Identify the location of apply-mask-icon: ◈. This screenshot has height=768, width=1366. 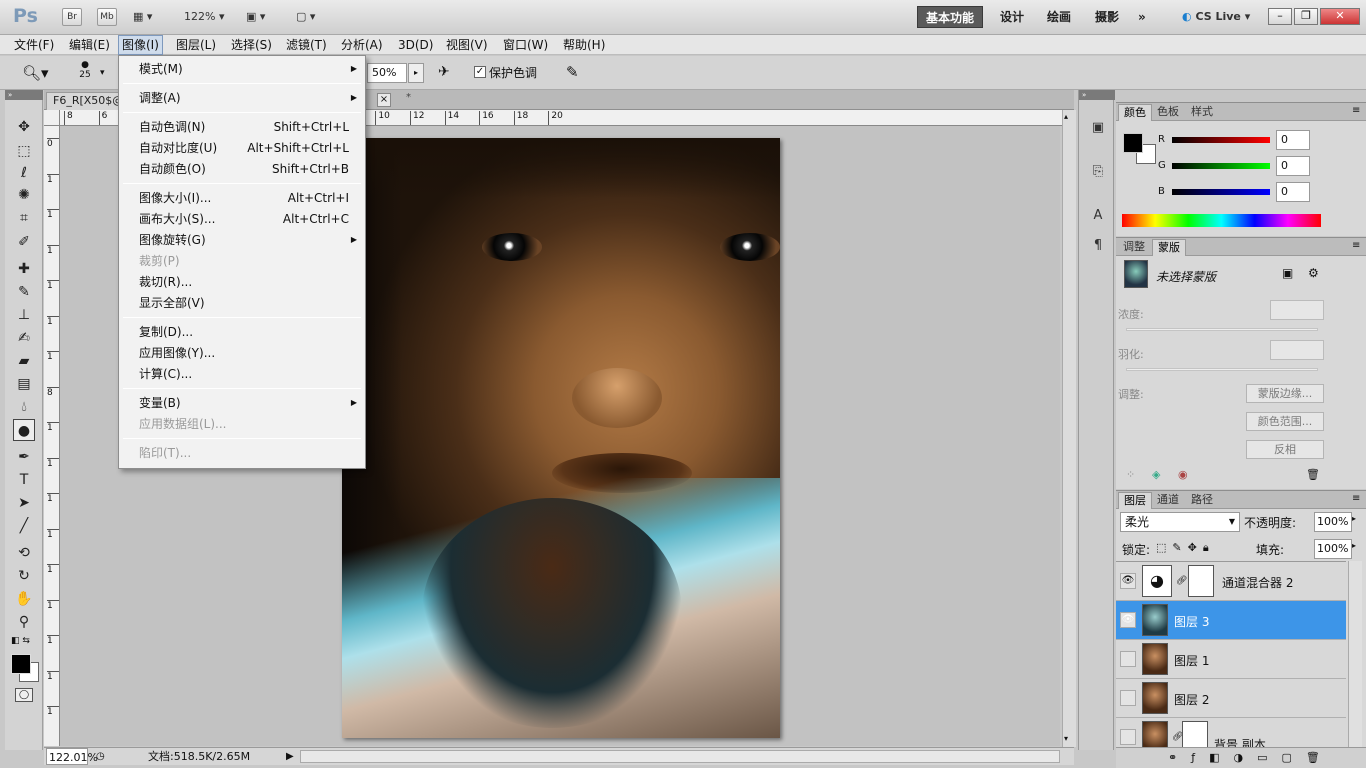
(1156, 474).